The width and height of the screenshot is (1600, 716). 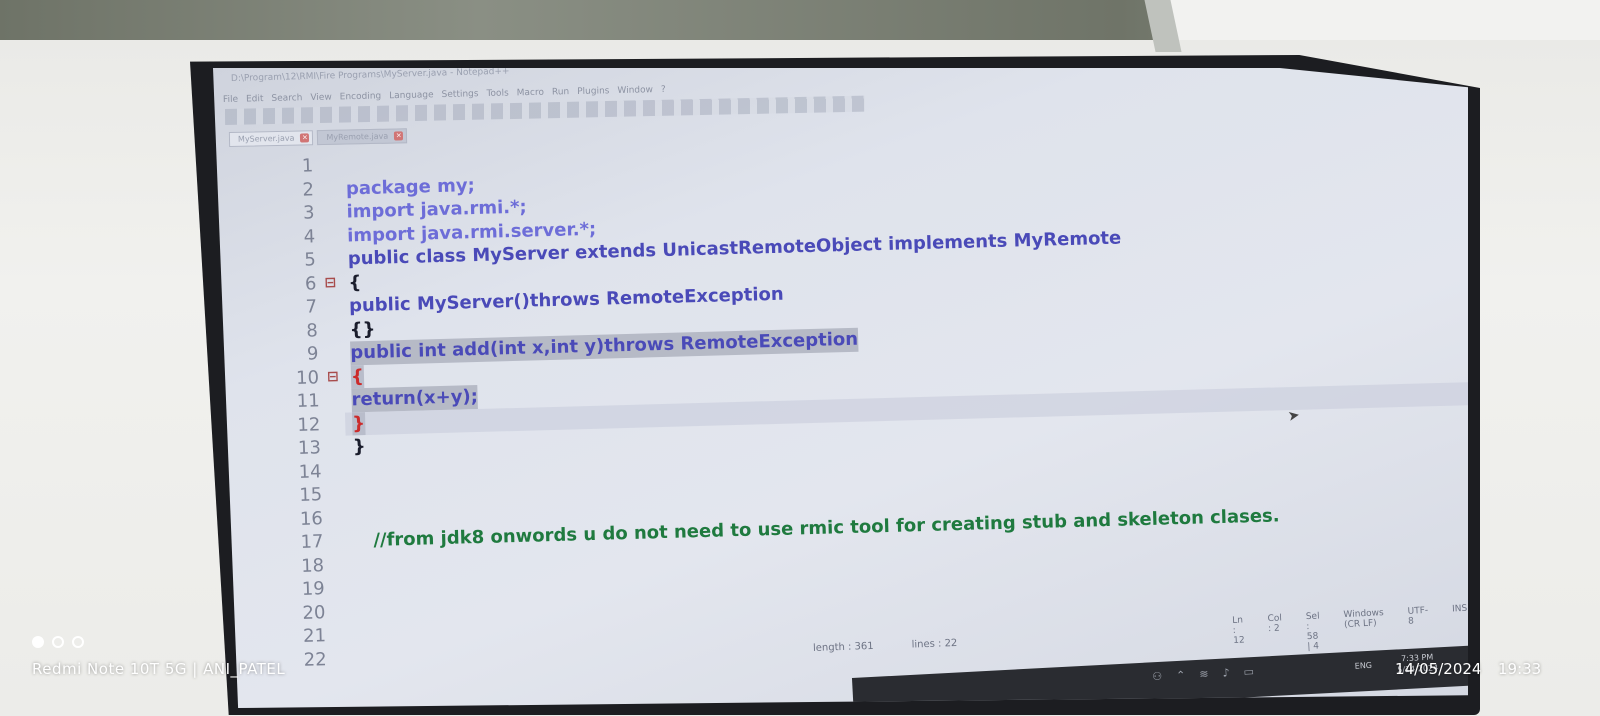 What do you see at coordinates (321, 98) in the screenshot?
I see `menu-view: View` at bounding box center [321, 98].